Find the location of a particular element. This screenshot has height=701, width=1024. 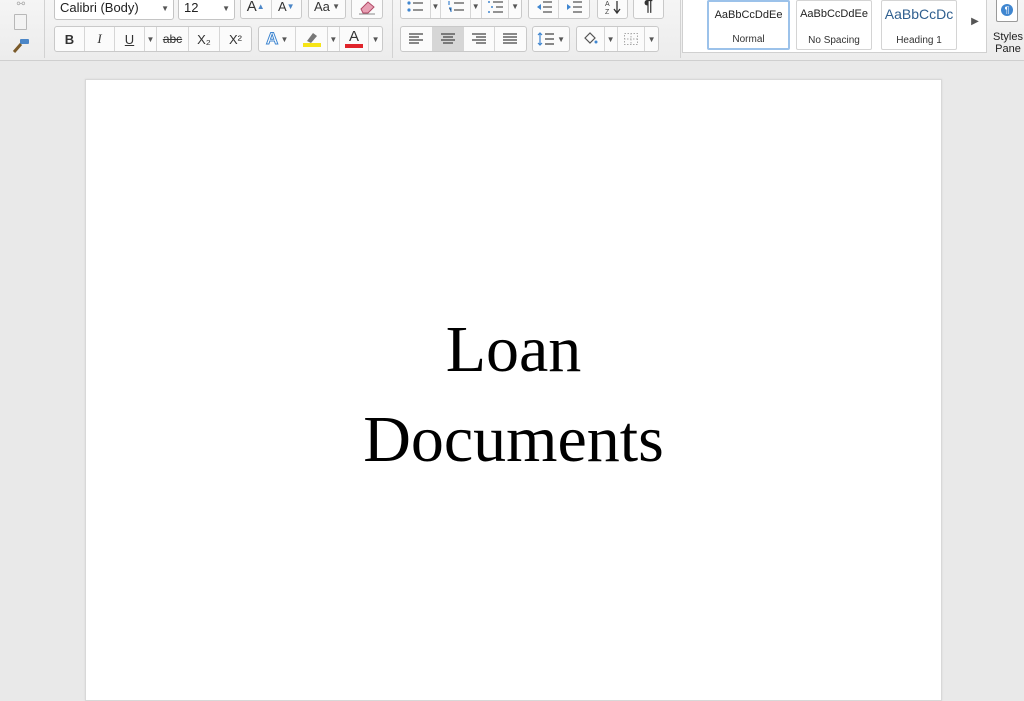

borders-button is located at coordinates (632, 39).